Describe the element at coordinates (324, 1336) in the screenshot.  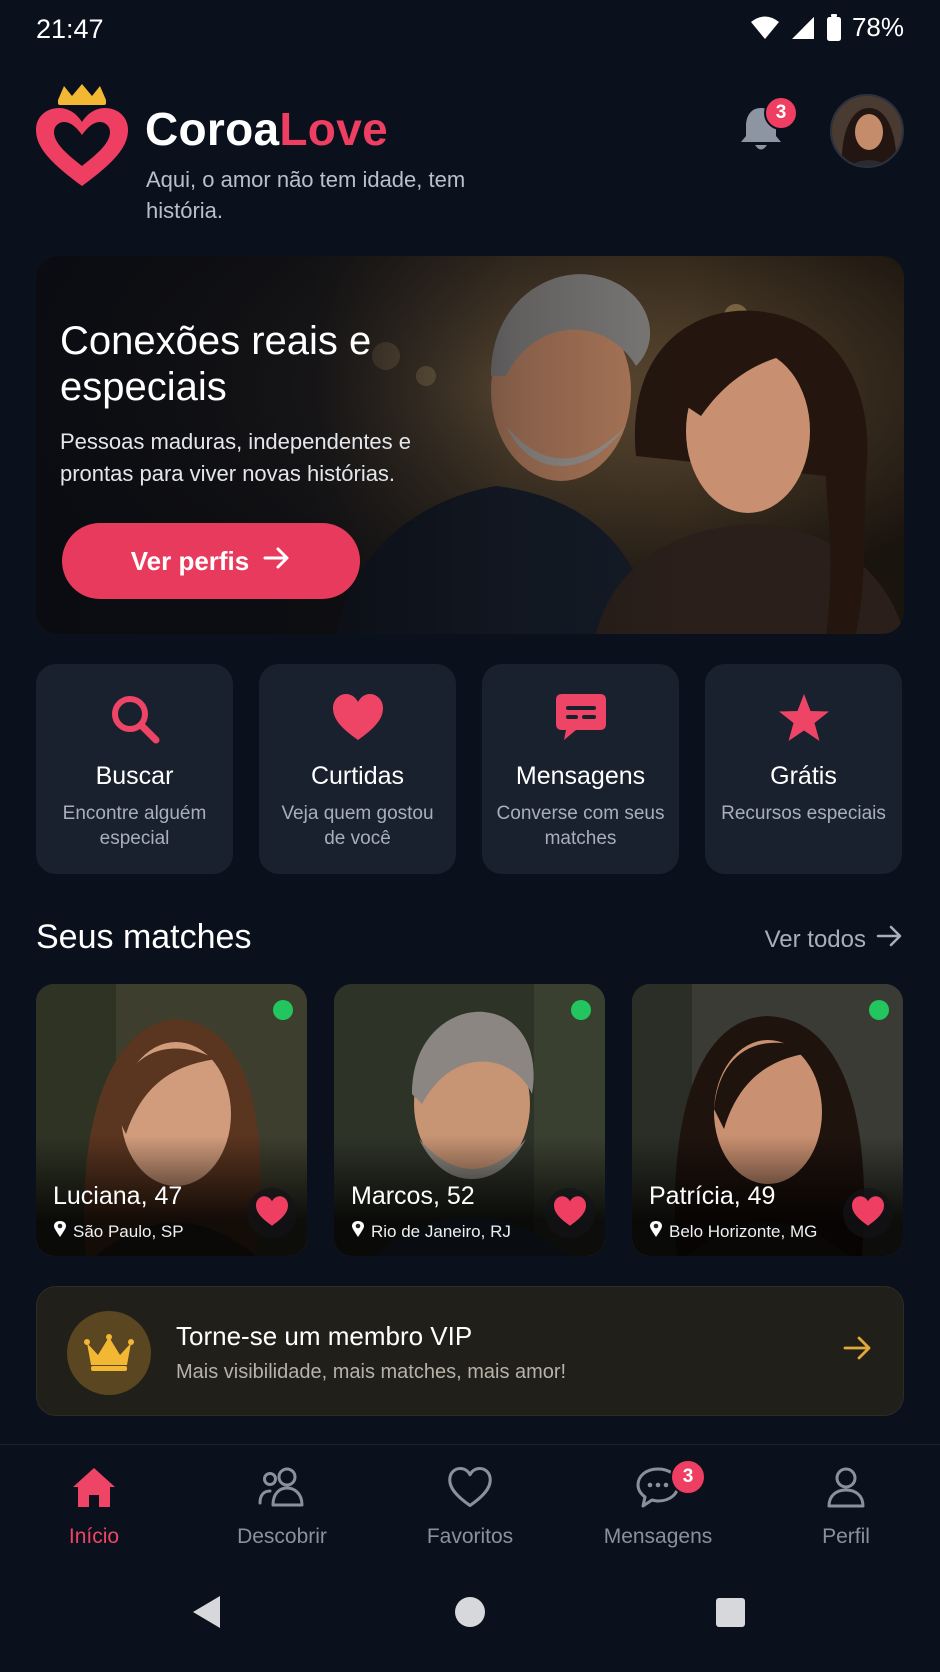
I see `vip-title: Torne-se um membro VIP` at that location.